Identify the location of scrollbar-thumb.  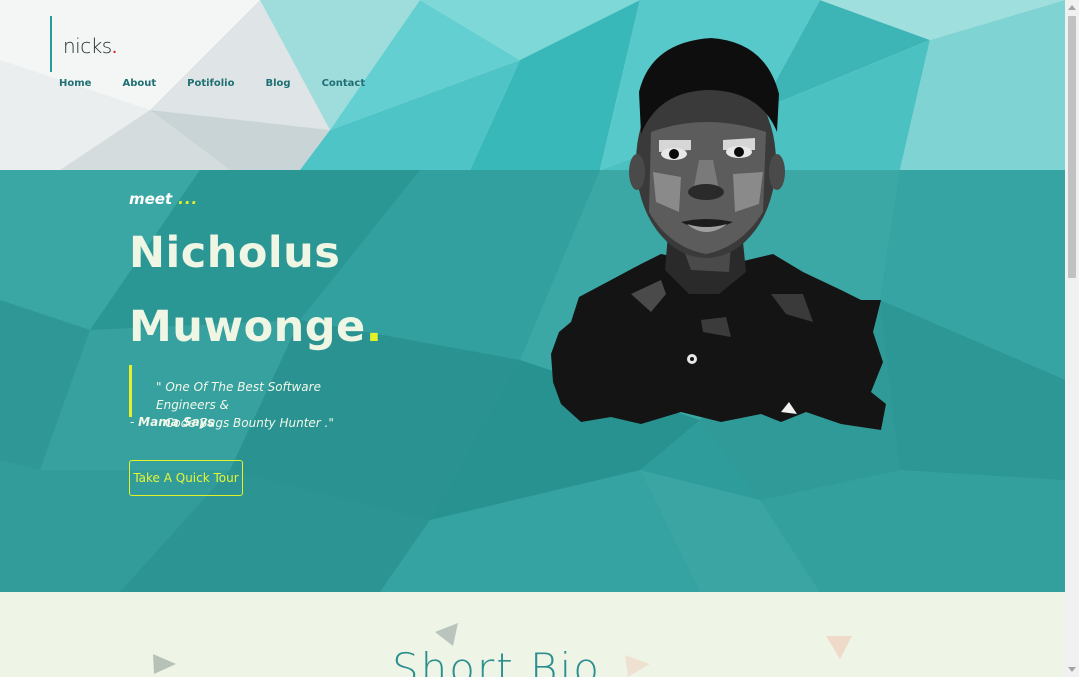
(1072, 147).